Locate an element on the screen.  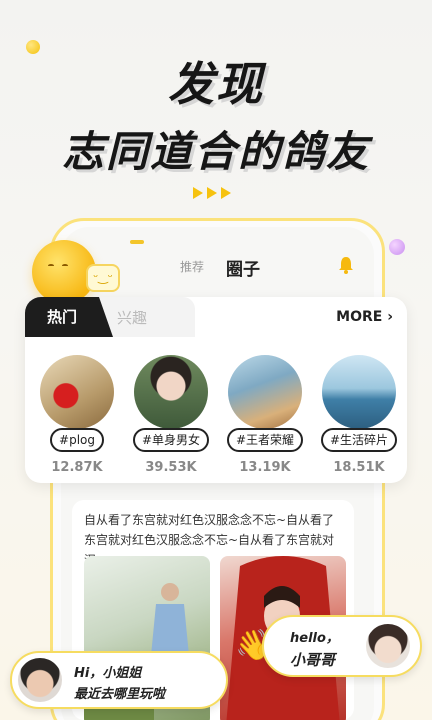
topic-item: #生活碎片 18.51K is located at coordinates (359, 415).